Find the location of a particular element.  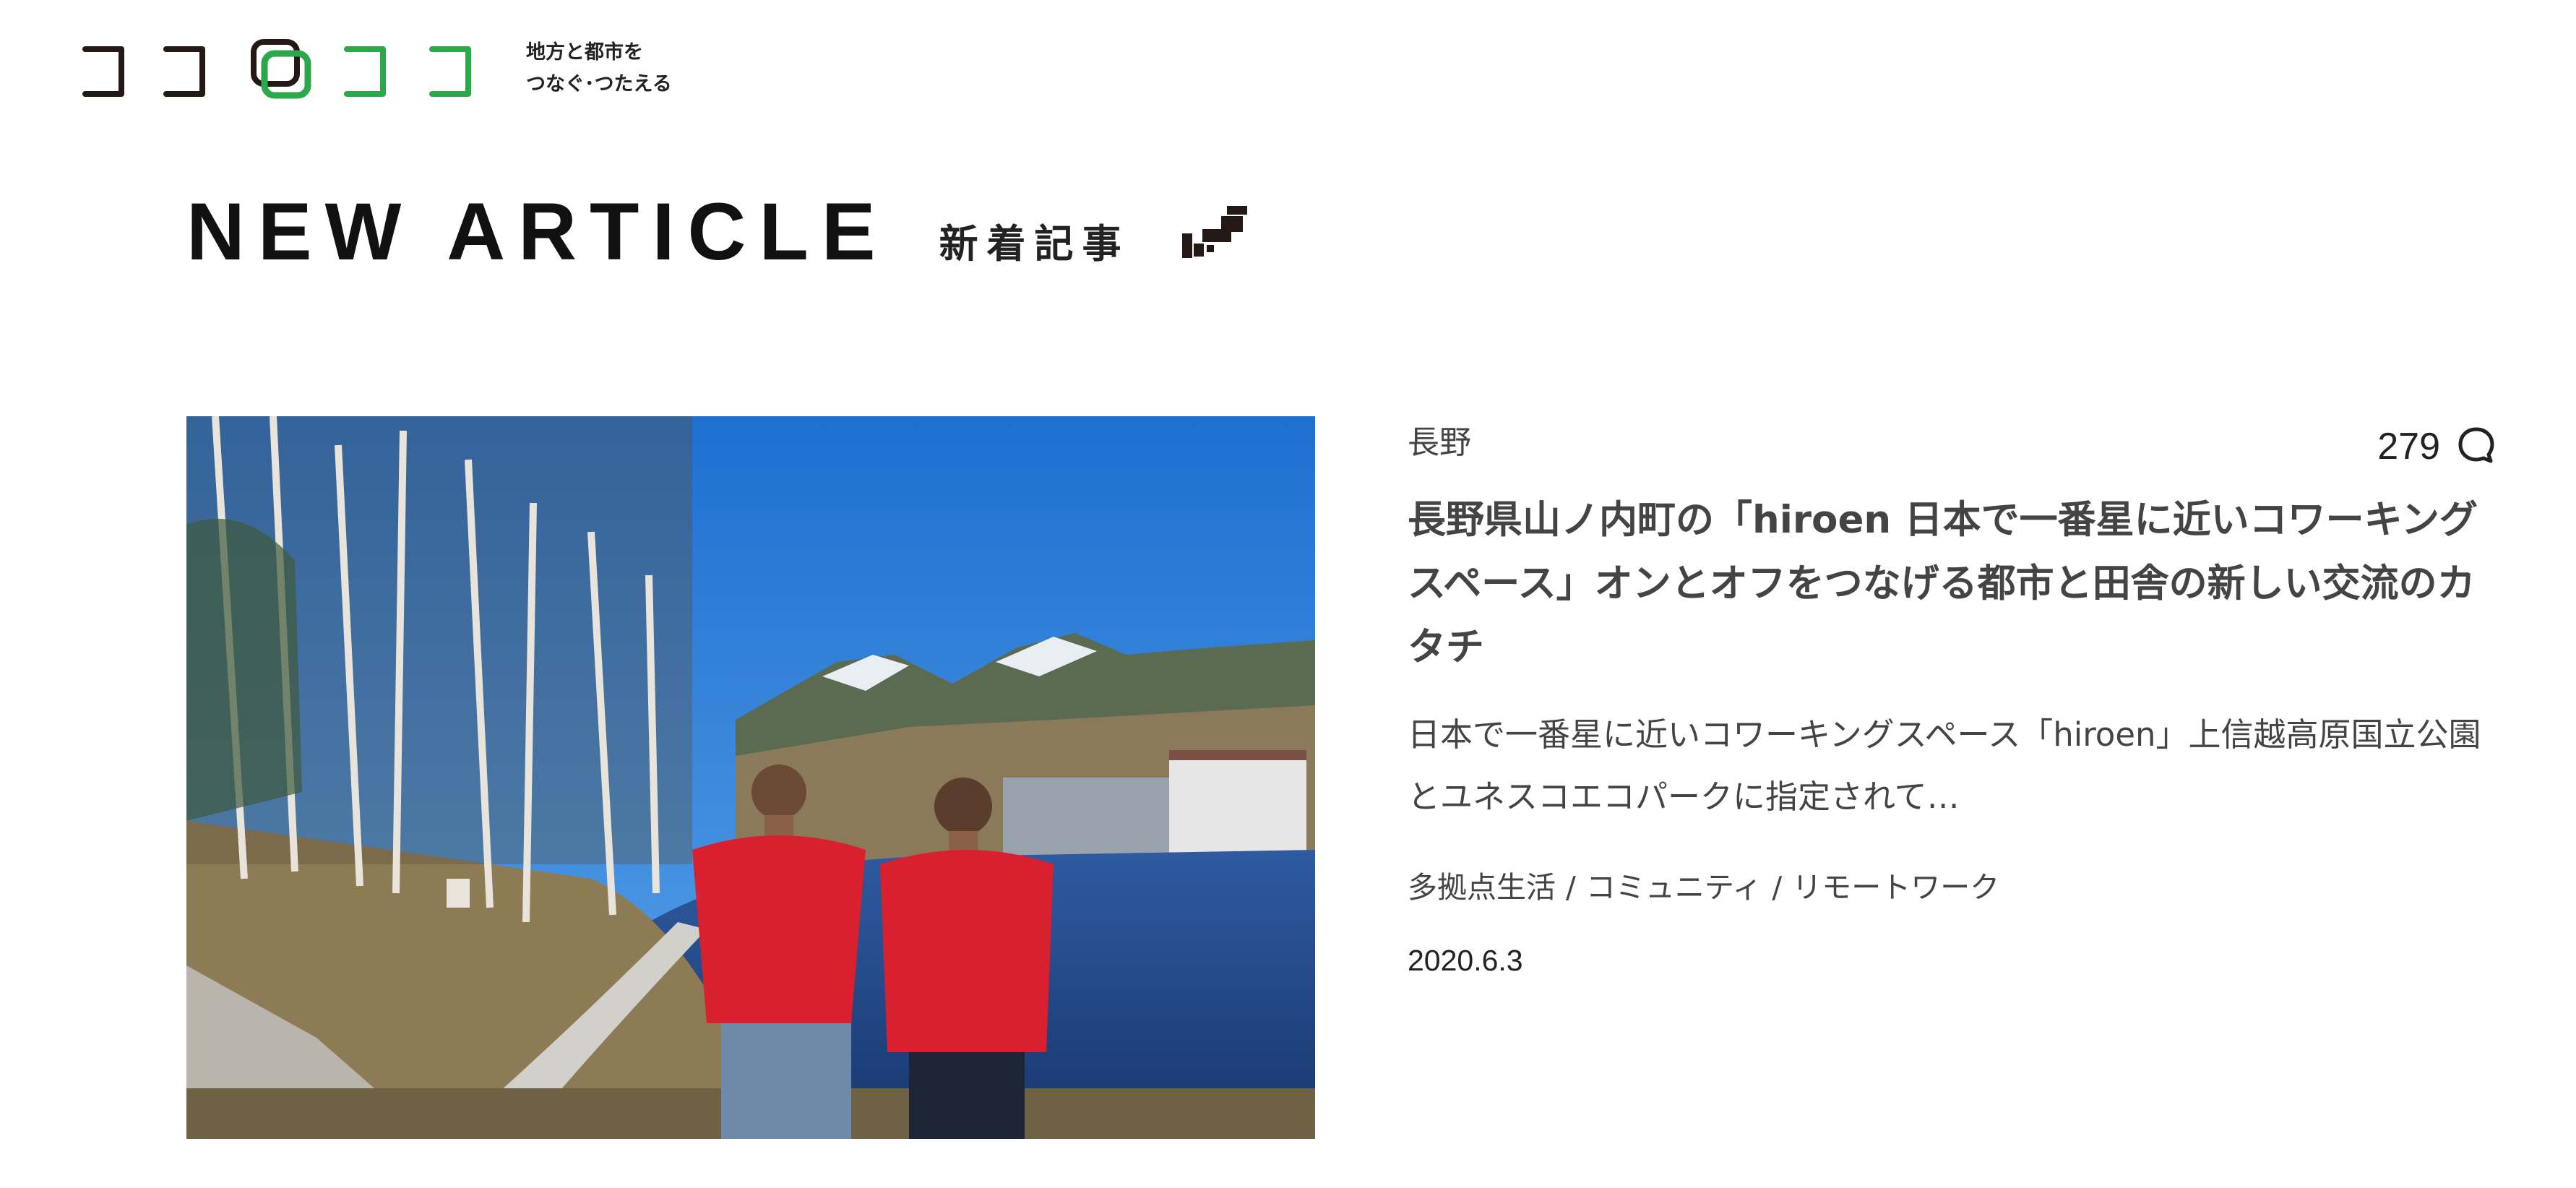

site-header: 地方と都市を つなぐ･つたえる is located at coordinates (375, 68).